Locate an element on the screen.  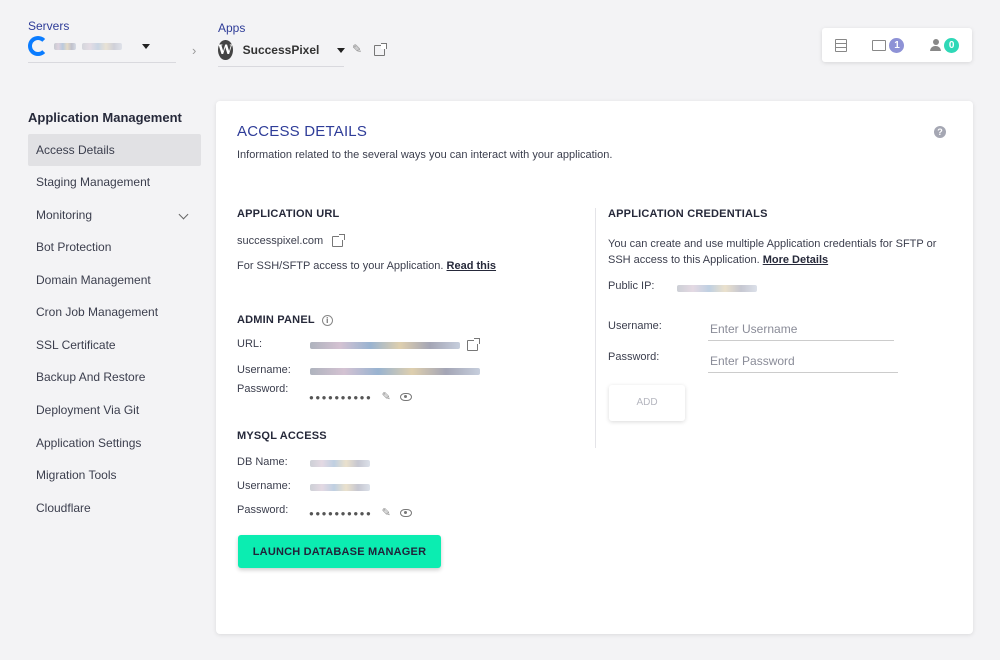
sidebar-item-backup-and-restore: Backup And Restore is located at coordinates (114, 377).